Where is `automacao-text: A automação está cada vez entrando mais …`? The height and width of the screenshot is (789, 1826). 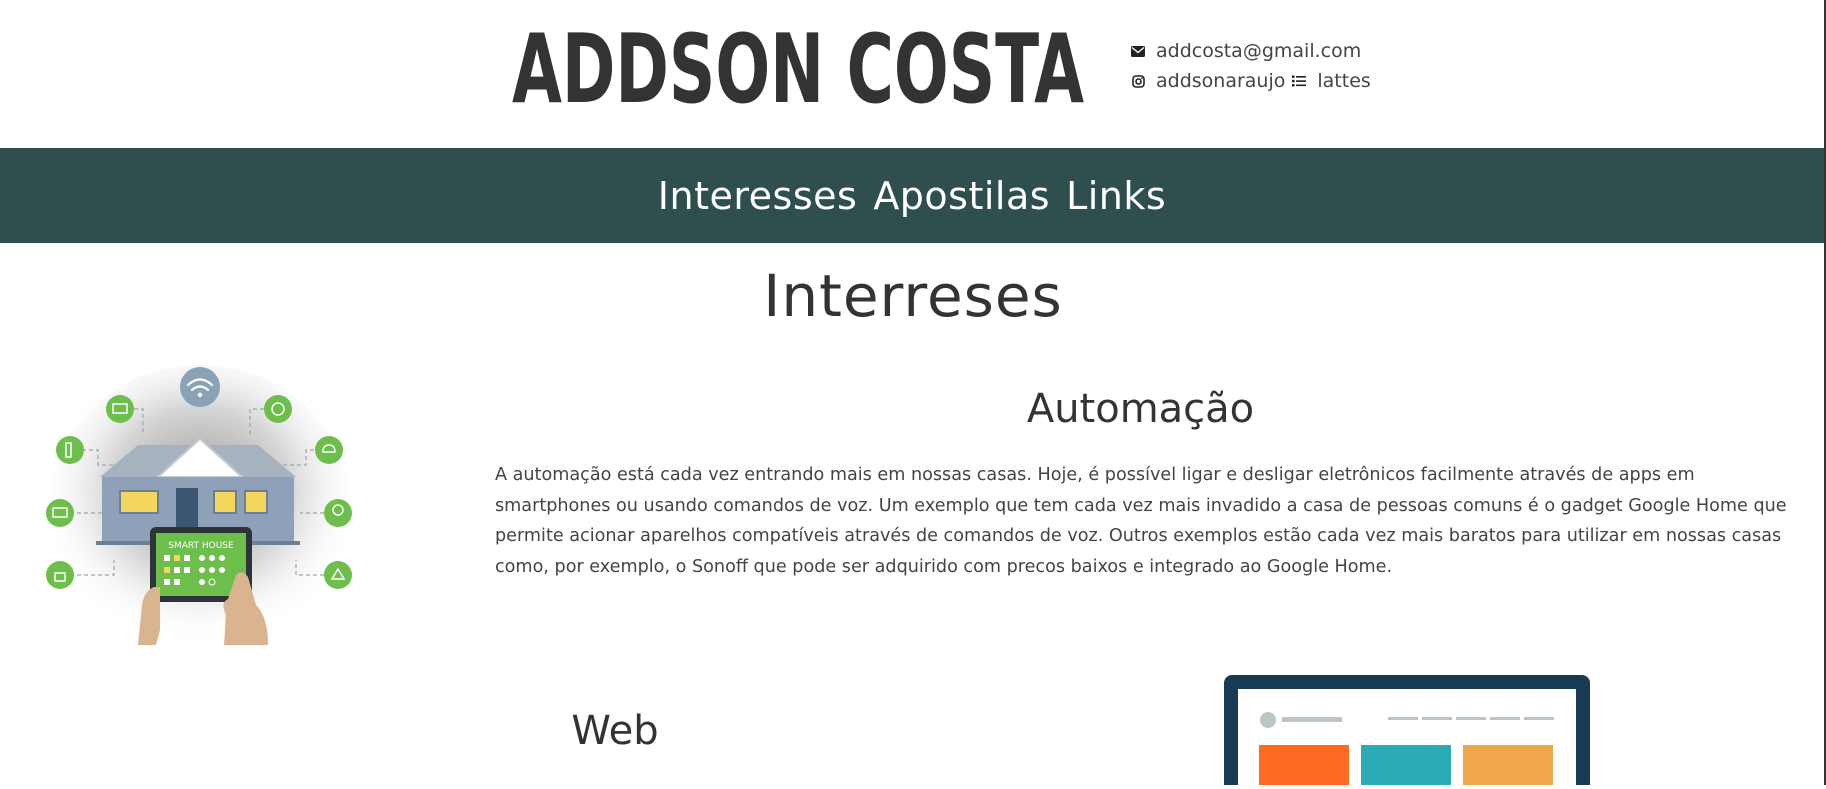
automacao-text: A automação está cada vez entrando mais … is located at coordinates (1141, 521).